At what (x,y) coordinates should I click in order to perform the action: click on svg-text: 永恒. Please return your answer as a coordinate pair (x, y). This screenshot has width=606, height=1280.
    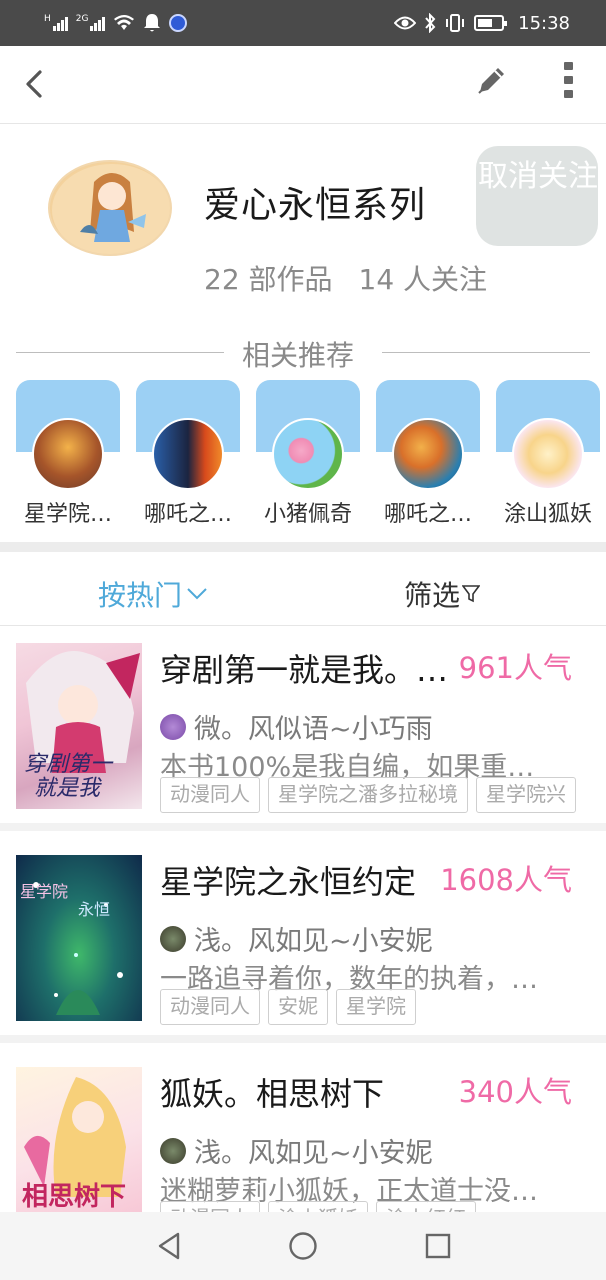
    Looking at the image, I should click on (94, 909).